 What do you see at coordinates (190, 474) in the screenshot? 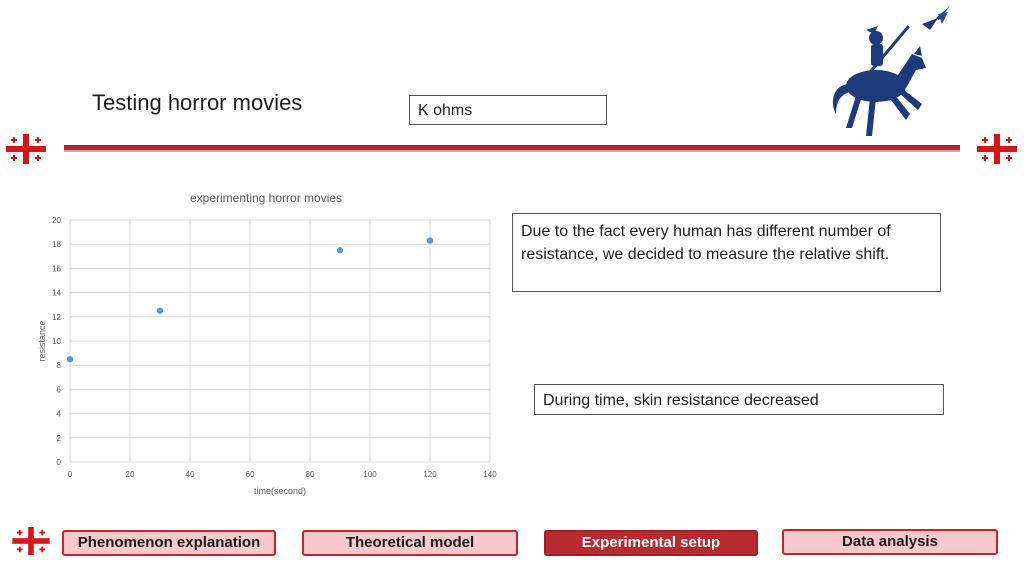
I see `x-tick-label: 40` at bounding box center [190, 474].